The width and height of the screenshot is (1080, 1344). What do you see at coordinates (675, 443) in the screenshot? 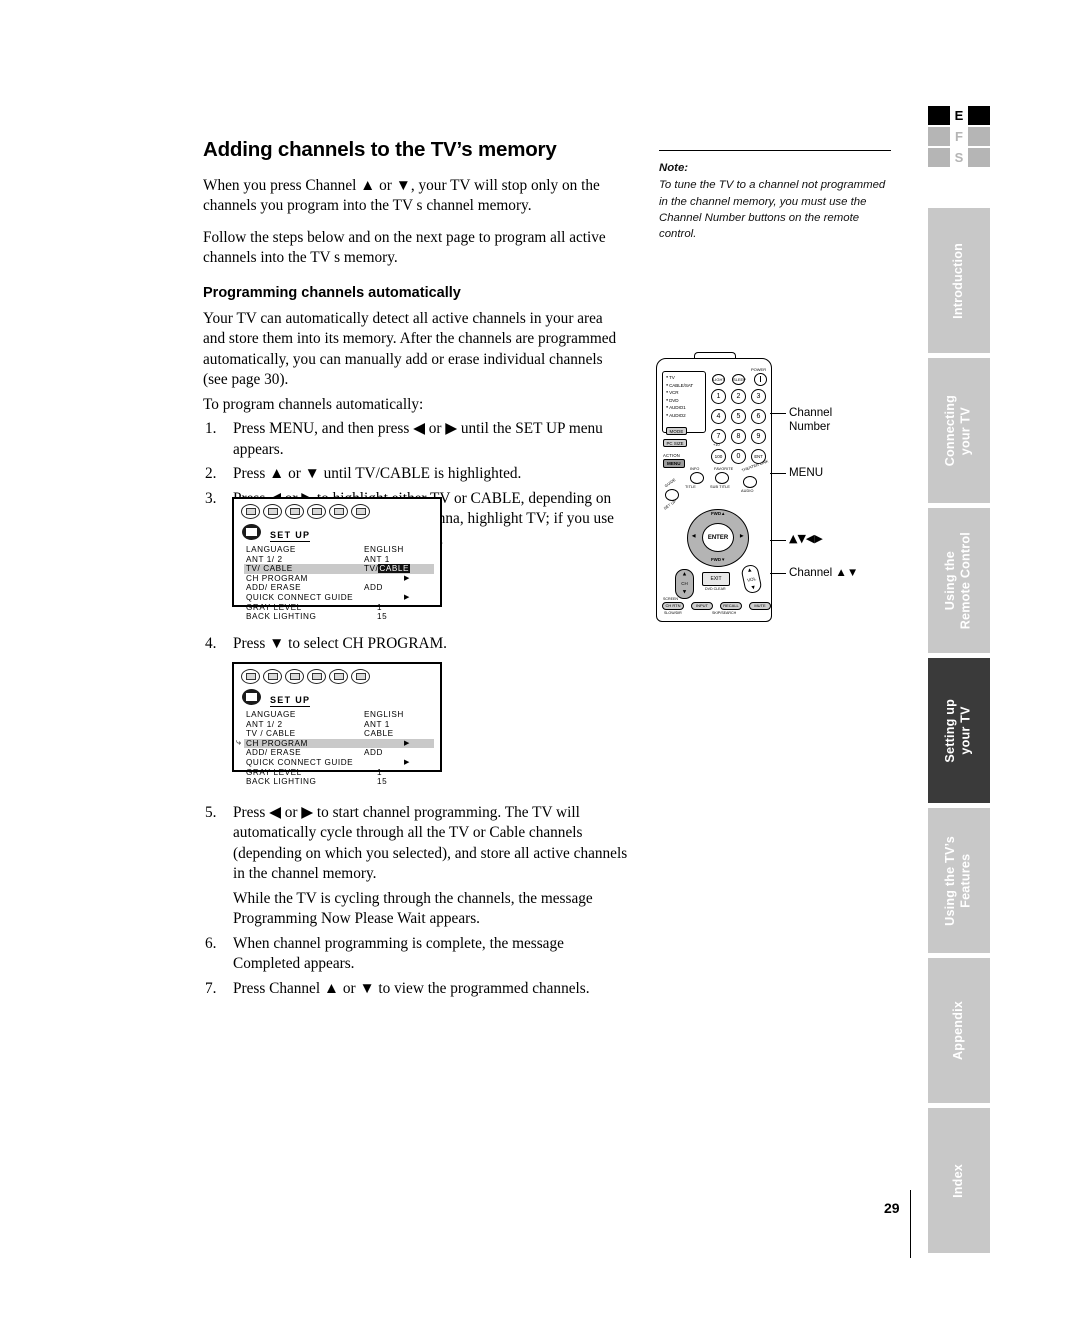
I see `pc-size-button: PC SIZE` at bounding box center [675, 443].